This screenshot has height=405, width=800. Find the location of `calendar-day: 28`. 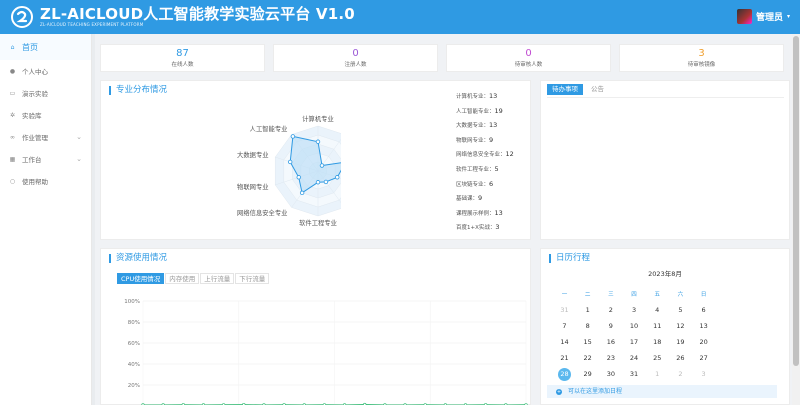

calendar-day: 28 is located at coordinates (564, 374).